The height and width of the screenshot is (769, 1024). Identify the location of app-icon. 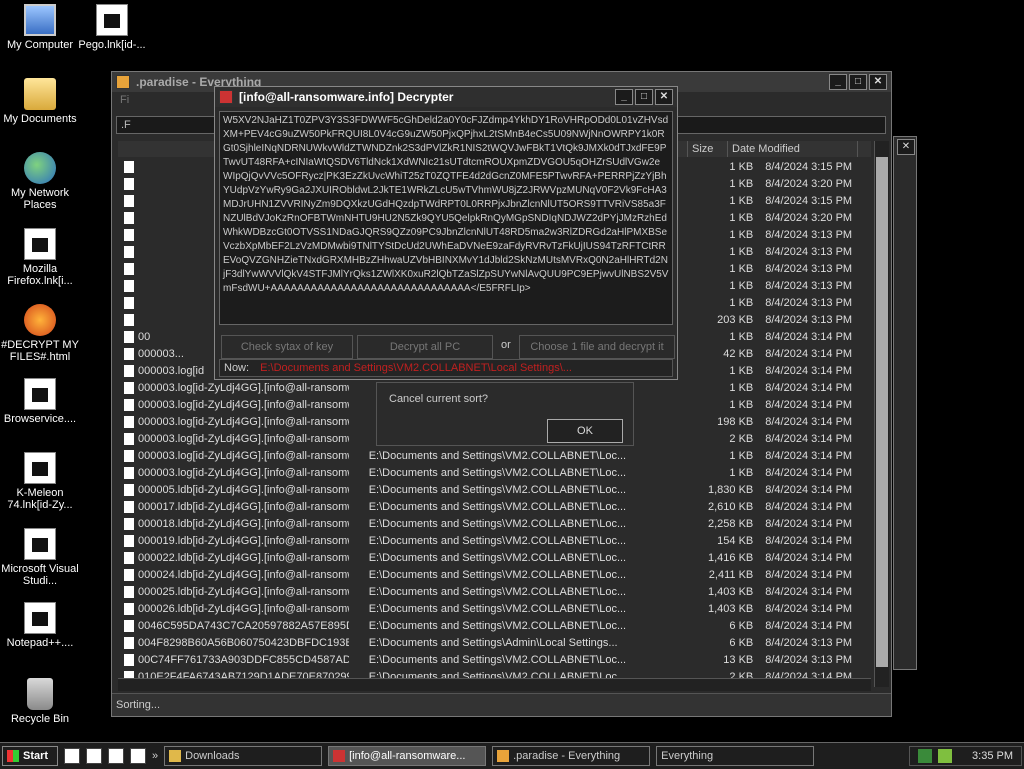
(123, 82).